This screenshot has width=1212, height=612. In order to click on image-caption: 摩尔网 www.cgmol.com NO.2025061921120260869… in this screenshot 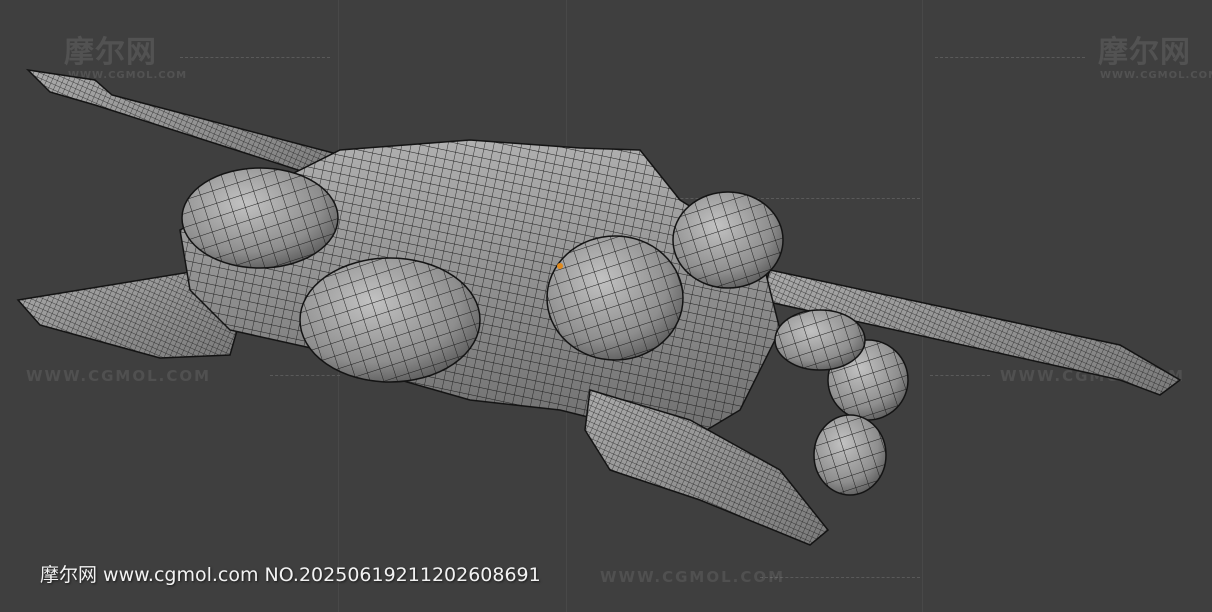, I will do `click(290, 575)`.